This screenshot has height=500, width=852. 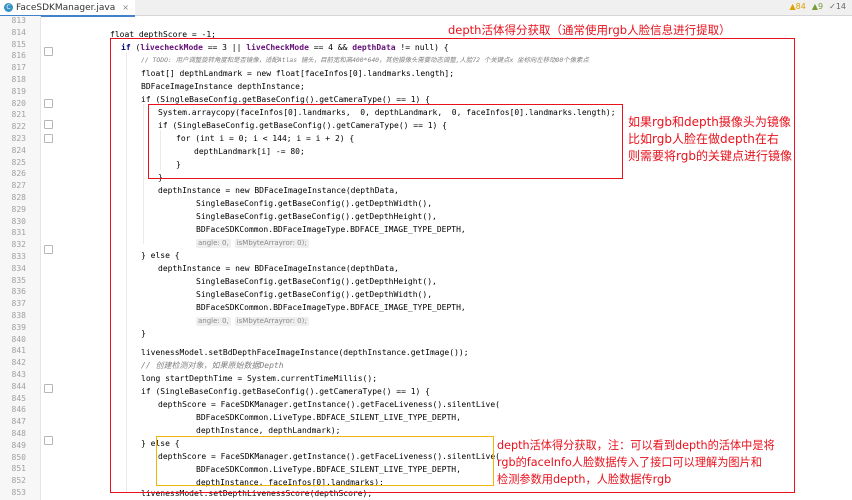 I want to click on annotation-mirror-1: 如果rgb和depth摄像头为镜像, so click(x=709, y=122).